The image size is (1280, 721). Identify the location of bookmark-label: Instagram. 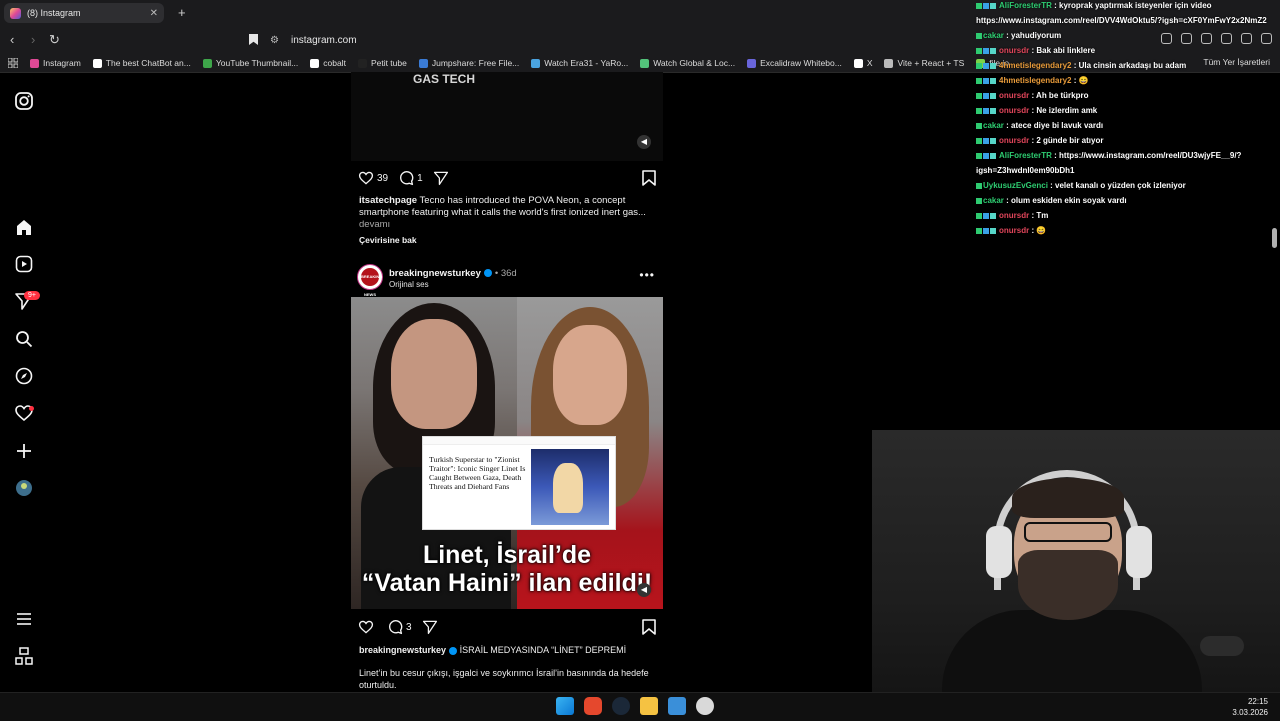
(62, 63).